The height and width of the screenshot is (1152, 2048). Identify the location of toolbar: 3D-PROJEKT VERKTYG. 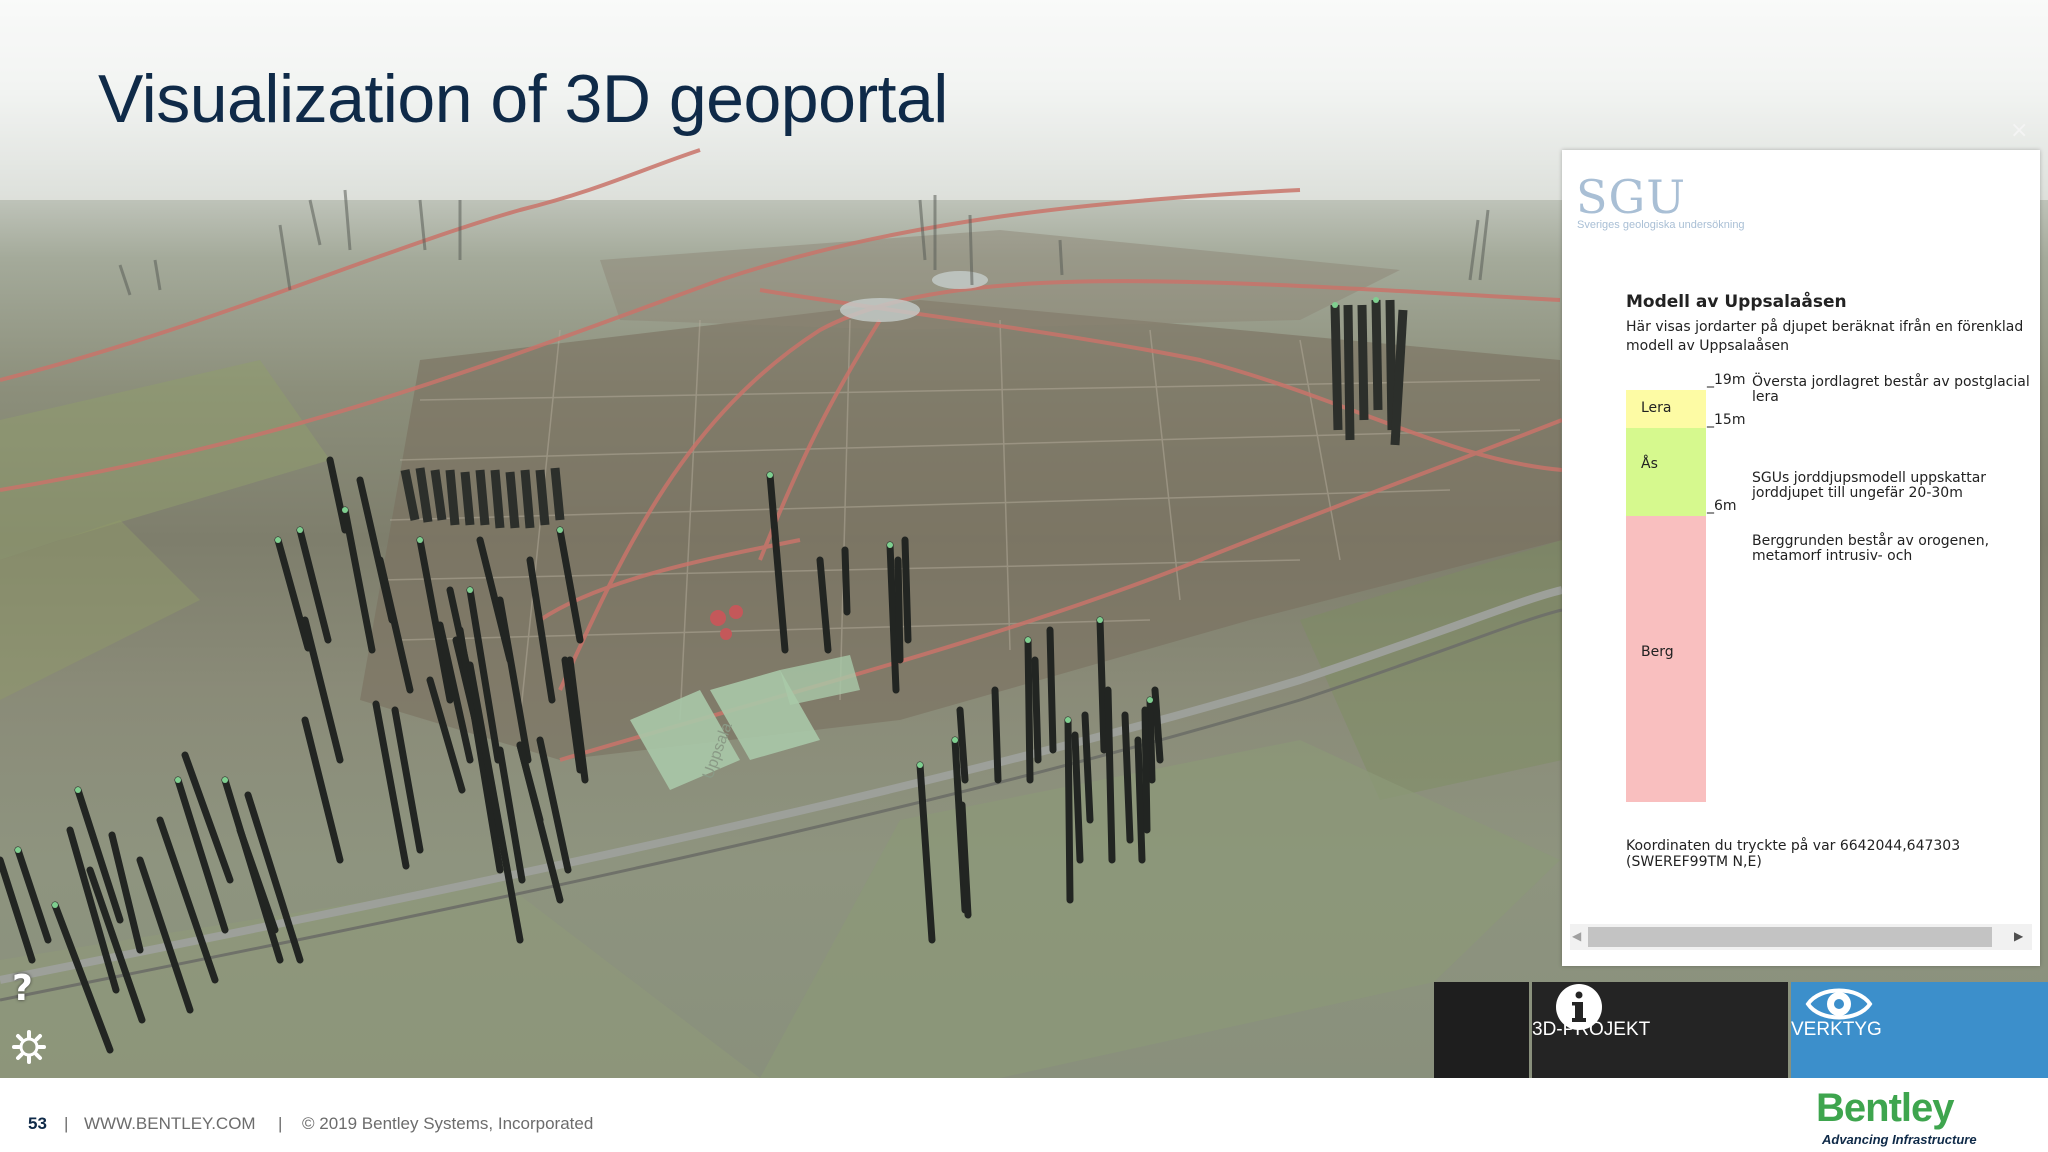
(1741, 1030).